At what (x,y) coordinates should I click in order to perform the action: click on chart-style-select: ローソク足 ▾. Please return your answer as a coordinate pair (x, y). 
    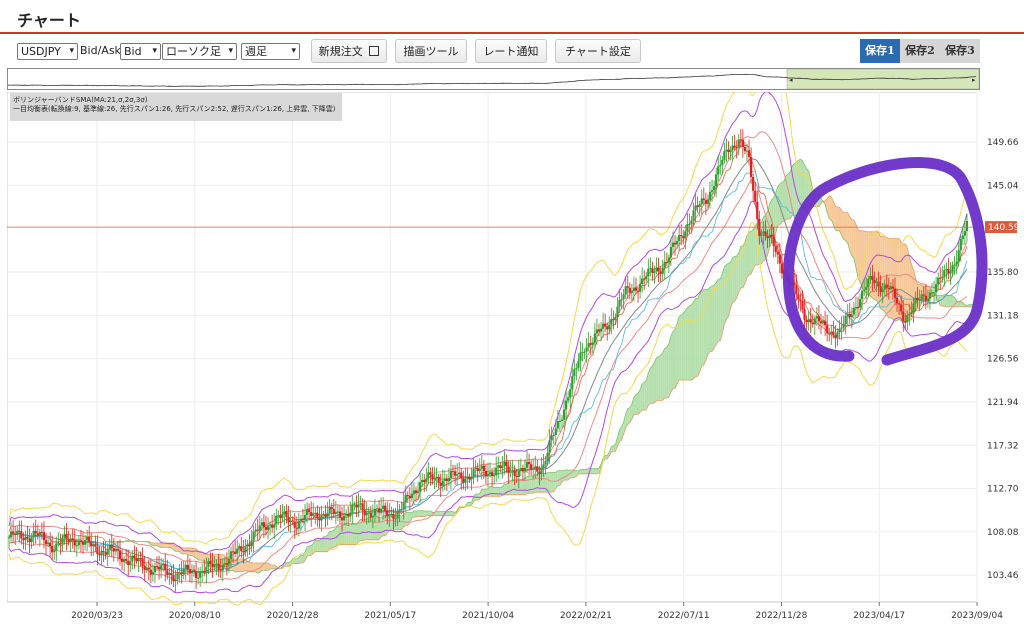
    Looking at the image, I should click on (199, 51).